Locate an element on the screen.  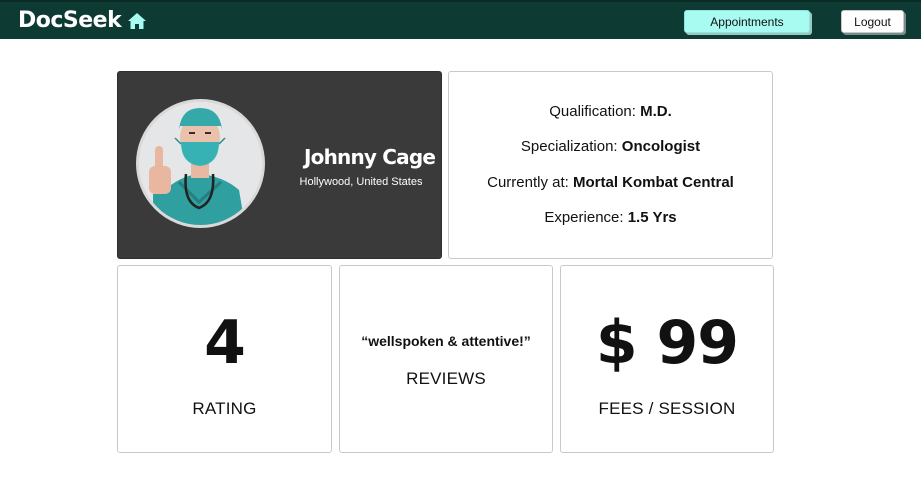
doctor-profile-card: Johnny Cage Hollywood, United States is located at coordinates (279, 165).